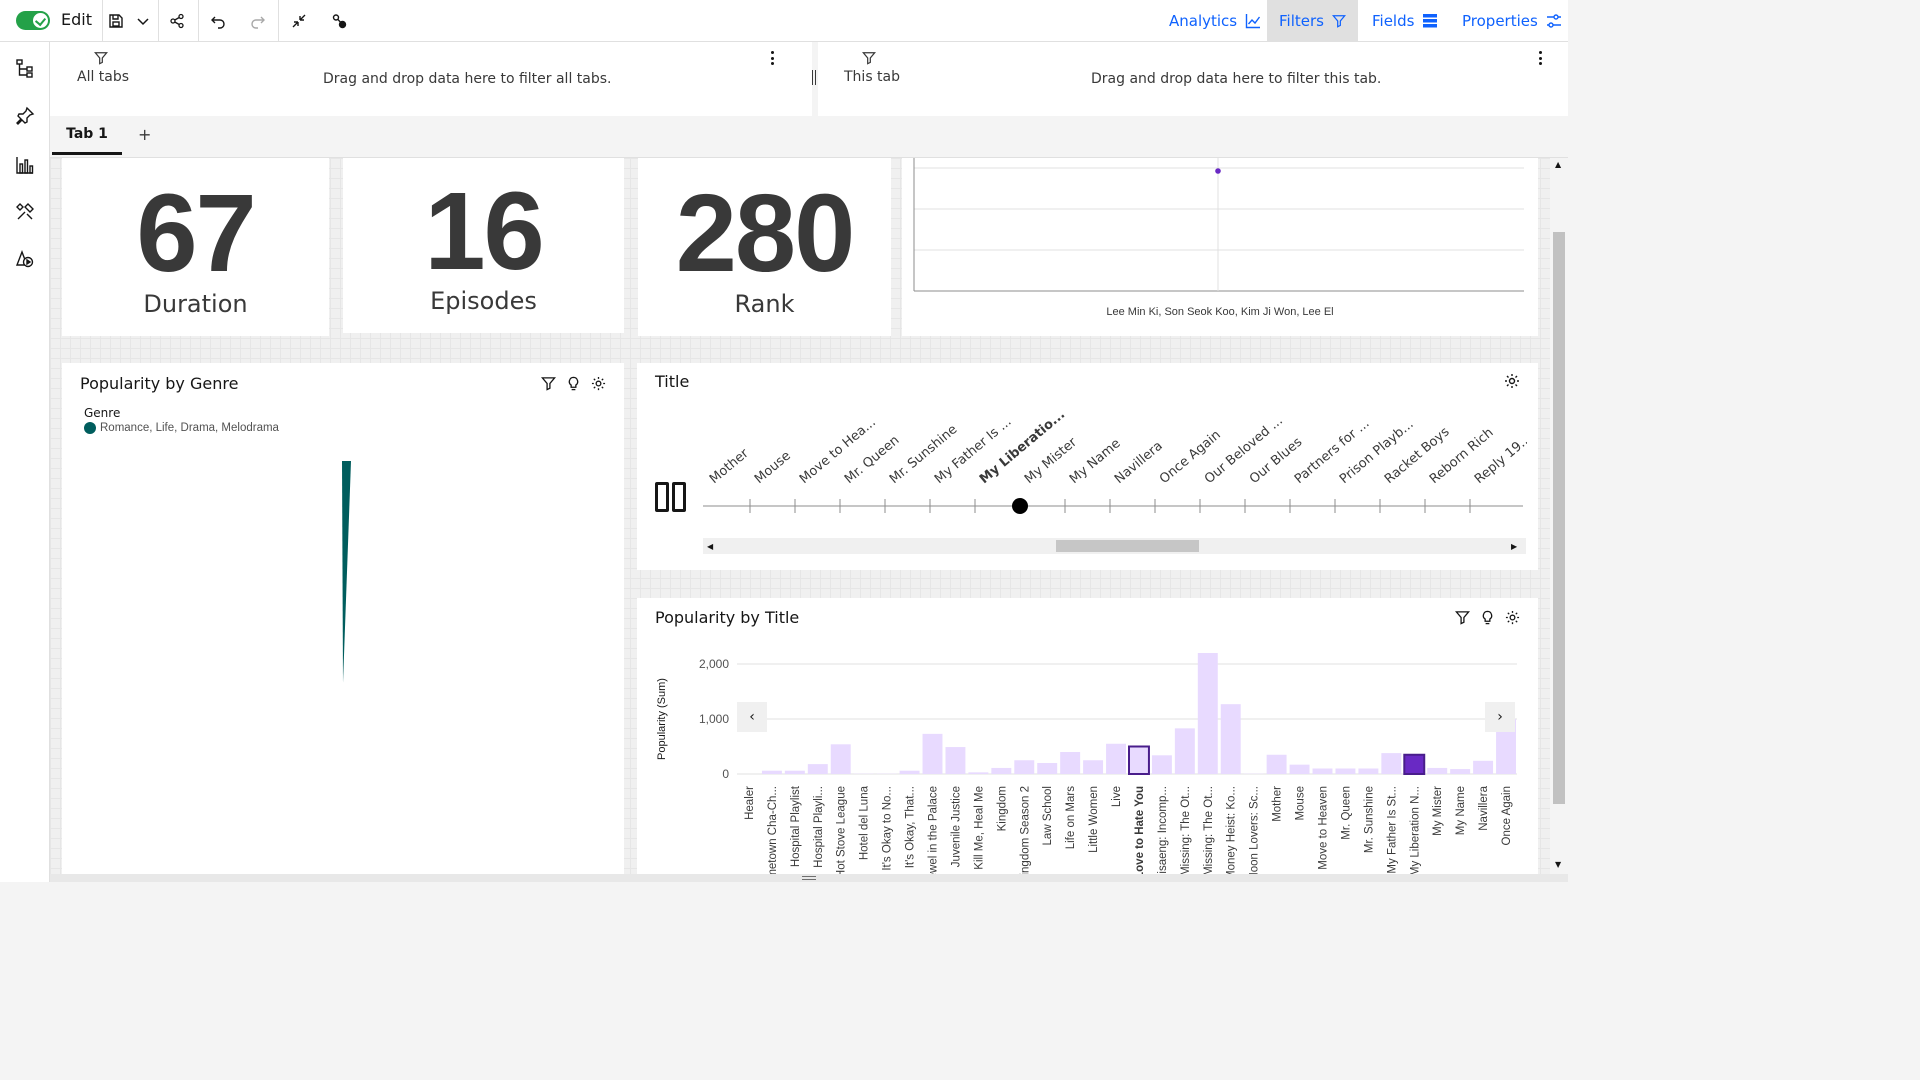 Image resolution: width=1920 pixels, height=1080 pixels. Describe the element at coordinates (1215, 21) in the screenshot. I see `analytics-button: Analytics` at that location.